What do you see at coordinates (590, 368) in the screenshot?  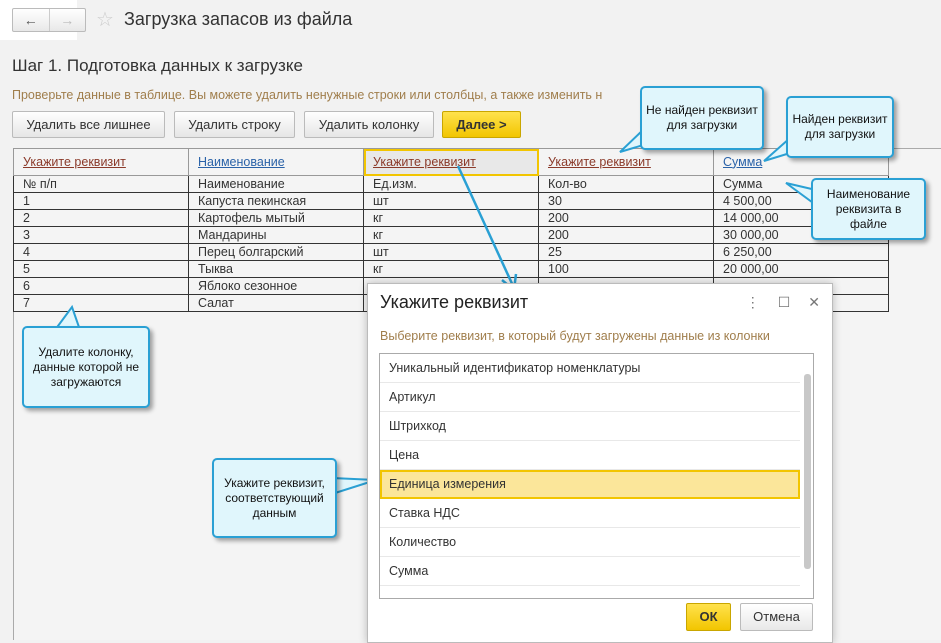 I see `list-item: Уникальный идентификатор номенклатуры` at bounding box center [590, 368].